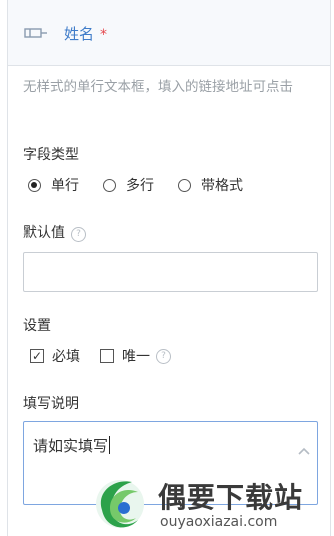 The height and width of the screenshot is (536, 334). I want to click on radio-selected-icon, so click(34, 185).